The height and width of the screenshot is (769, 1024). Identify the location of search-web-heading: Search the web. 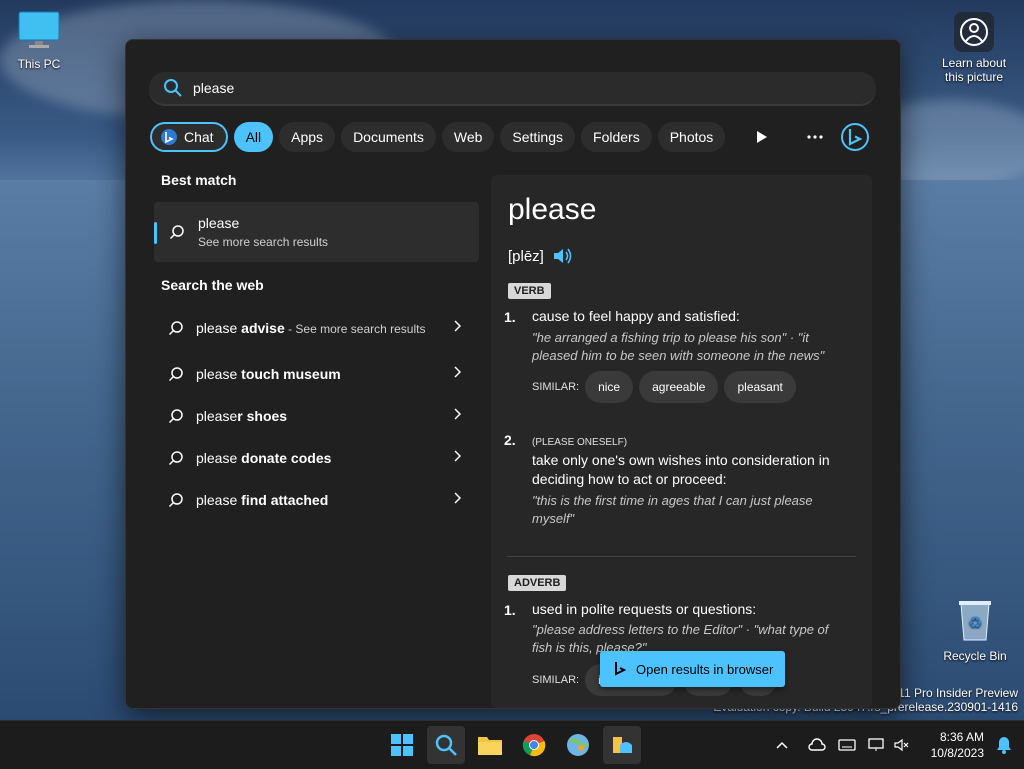
(212, 285).